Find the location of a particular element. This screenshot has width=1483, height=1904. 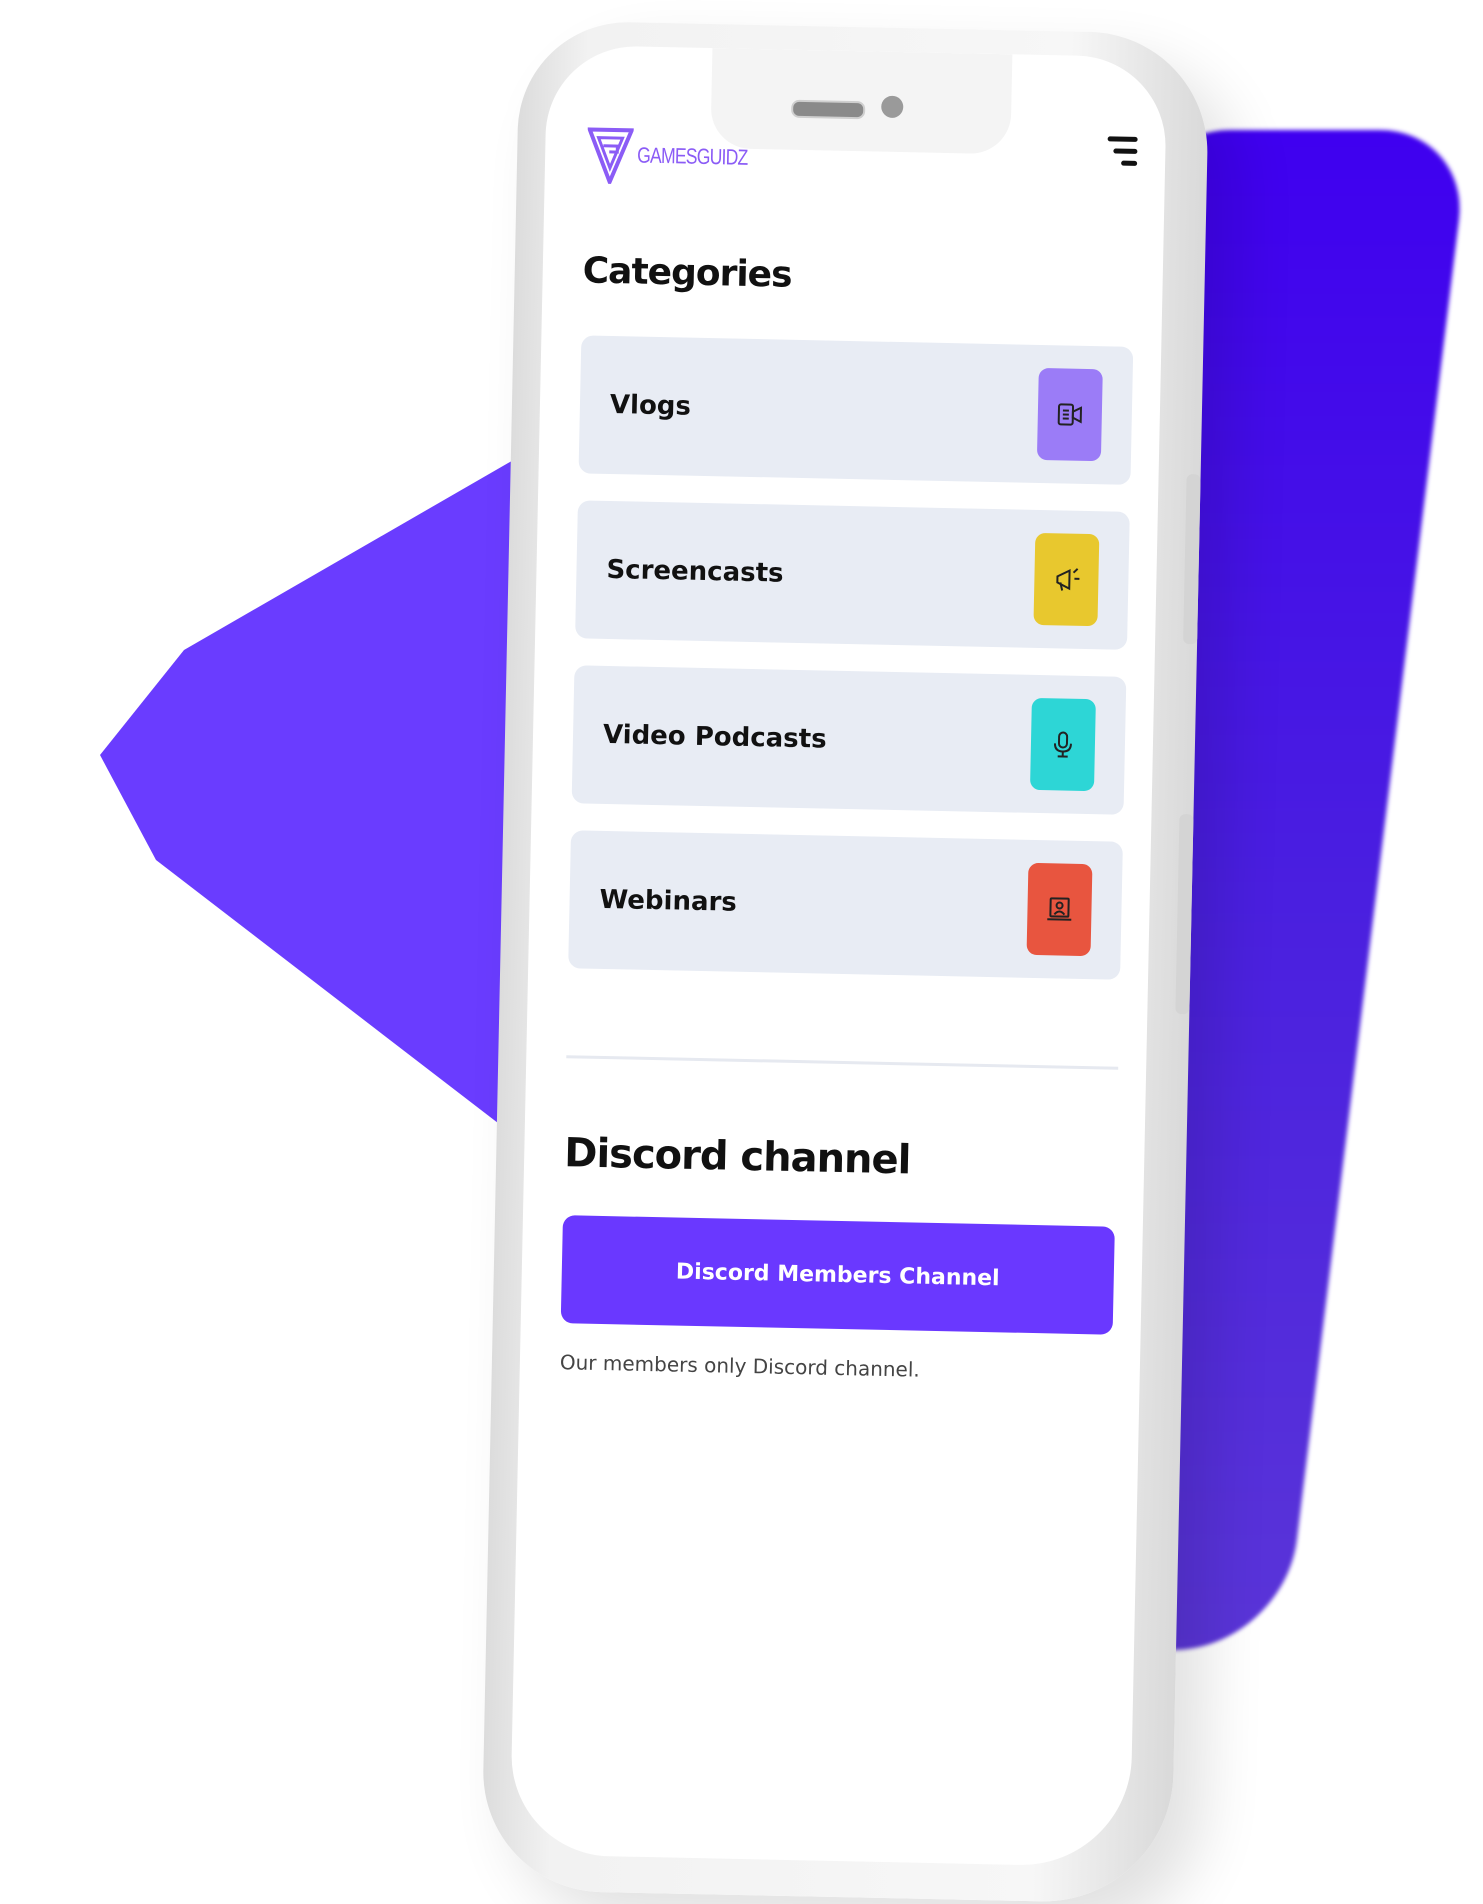

speaker-icon is located at coordinates (828, 110).